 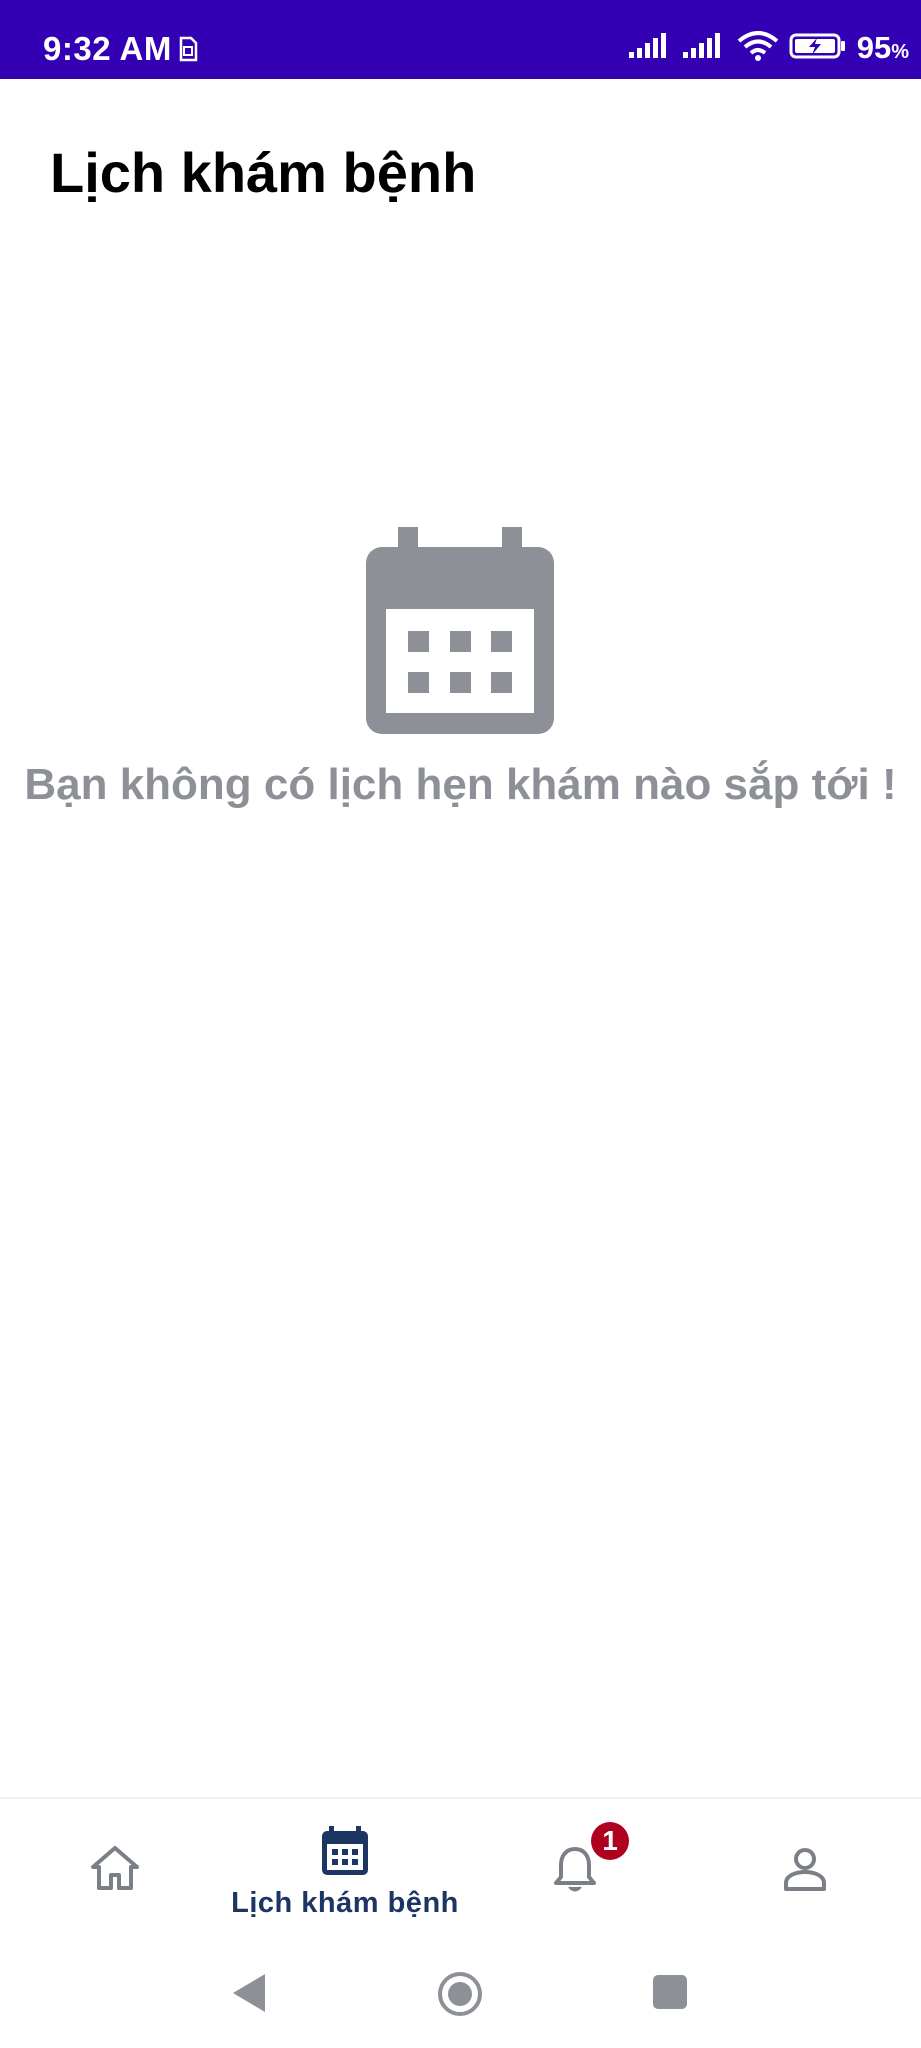 I want to click on home-icon, so click(x=115, y=1870).